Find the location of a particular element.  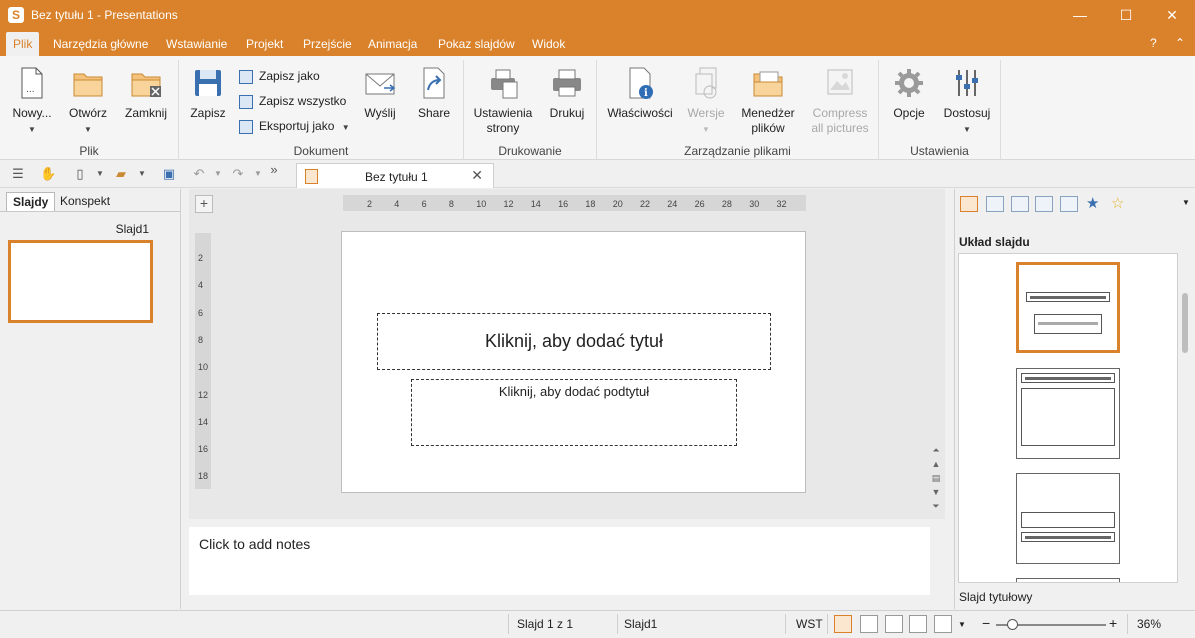

close-doc-button: Zamknij is located at coordinates (146, 93).